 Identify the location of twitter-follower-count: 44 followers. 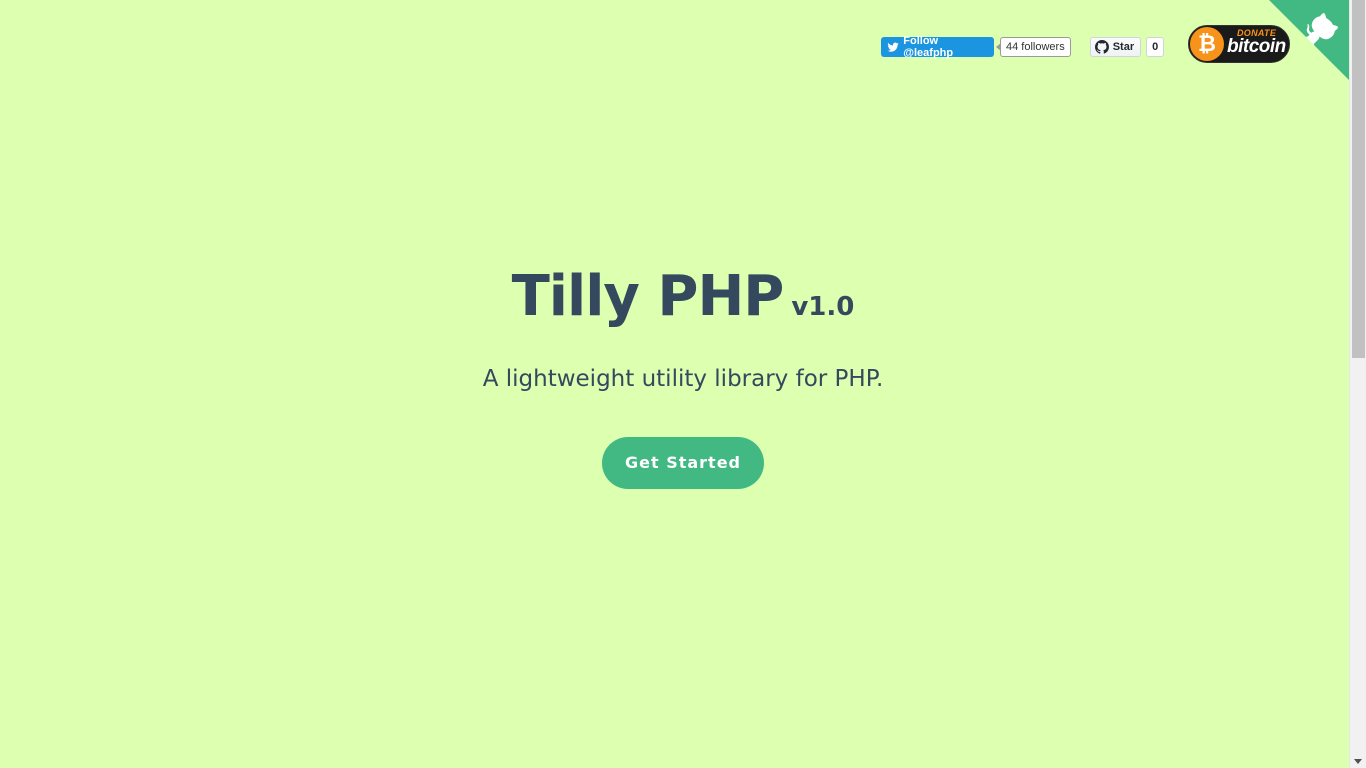
(1033, 47).